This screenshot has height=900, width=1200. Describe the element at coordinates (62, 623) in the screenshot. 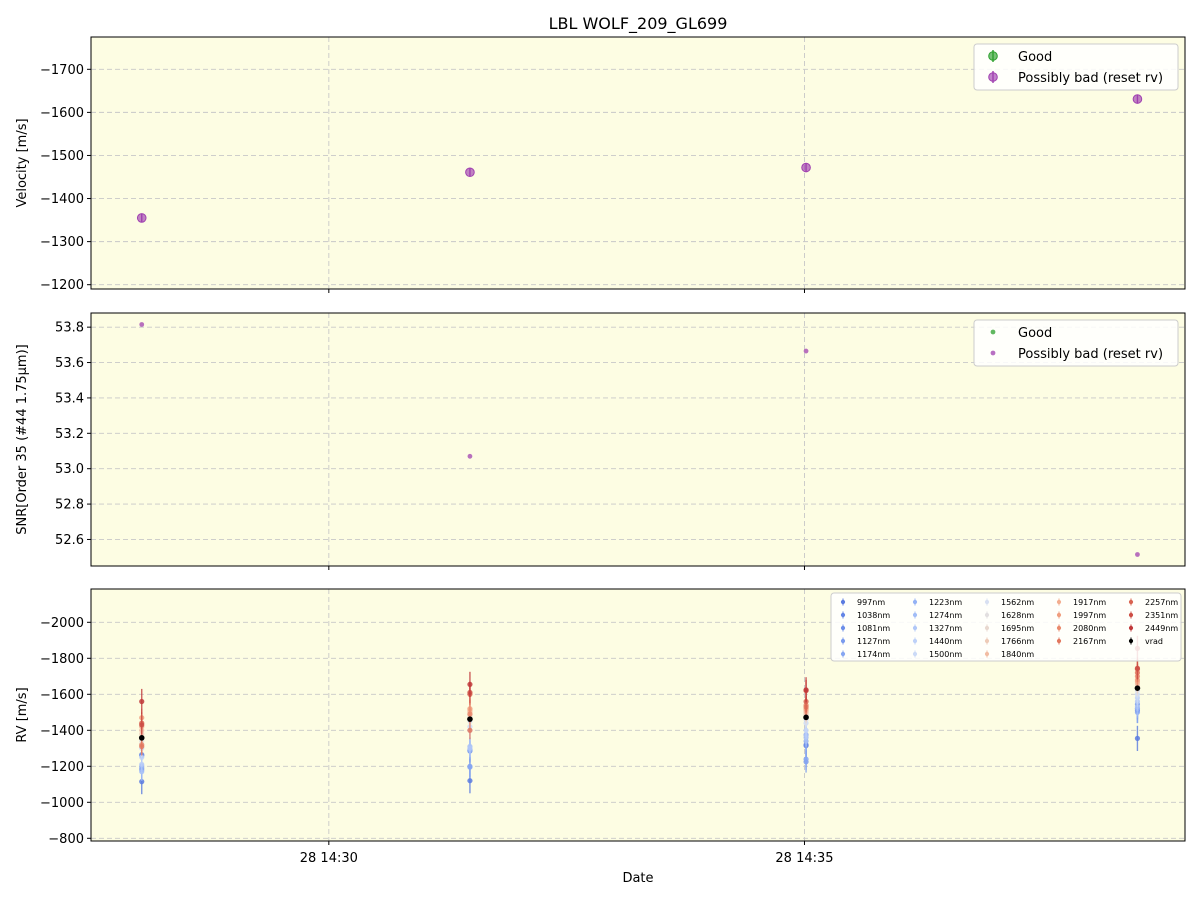

I see `y-tick-label: −2000` at that location.